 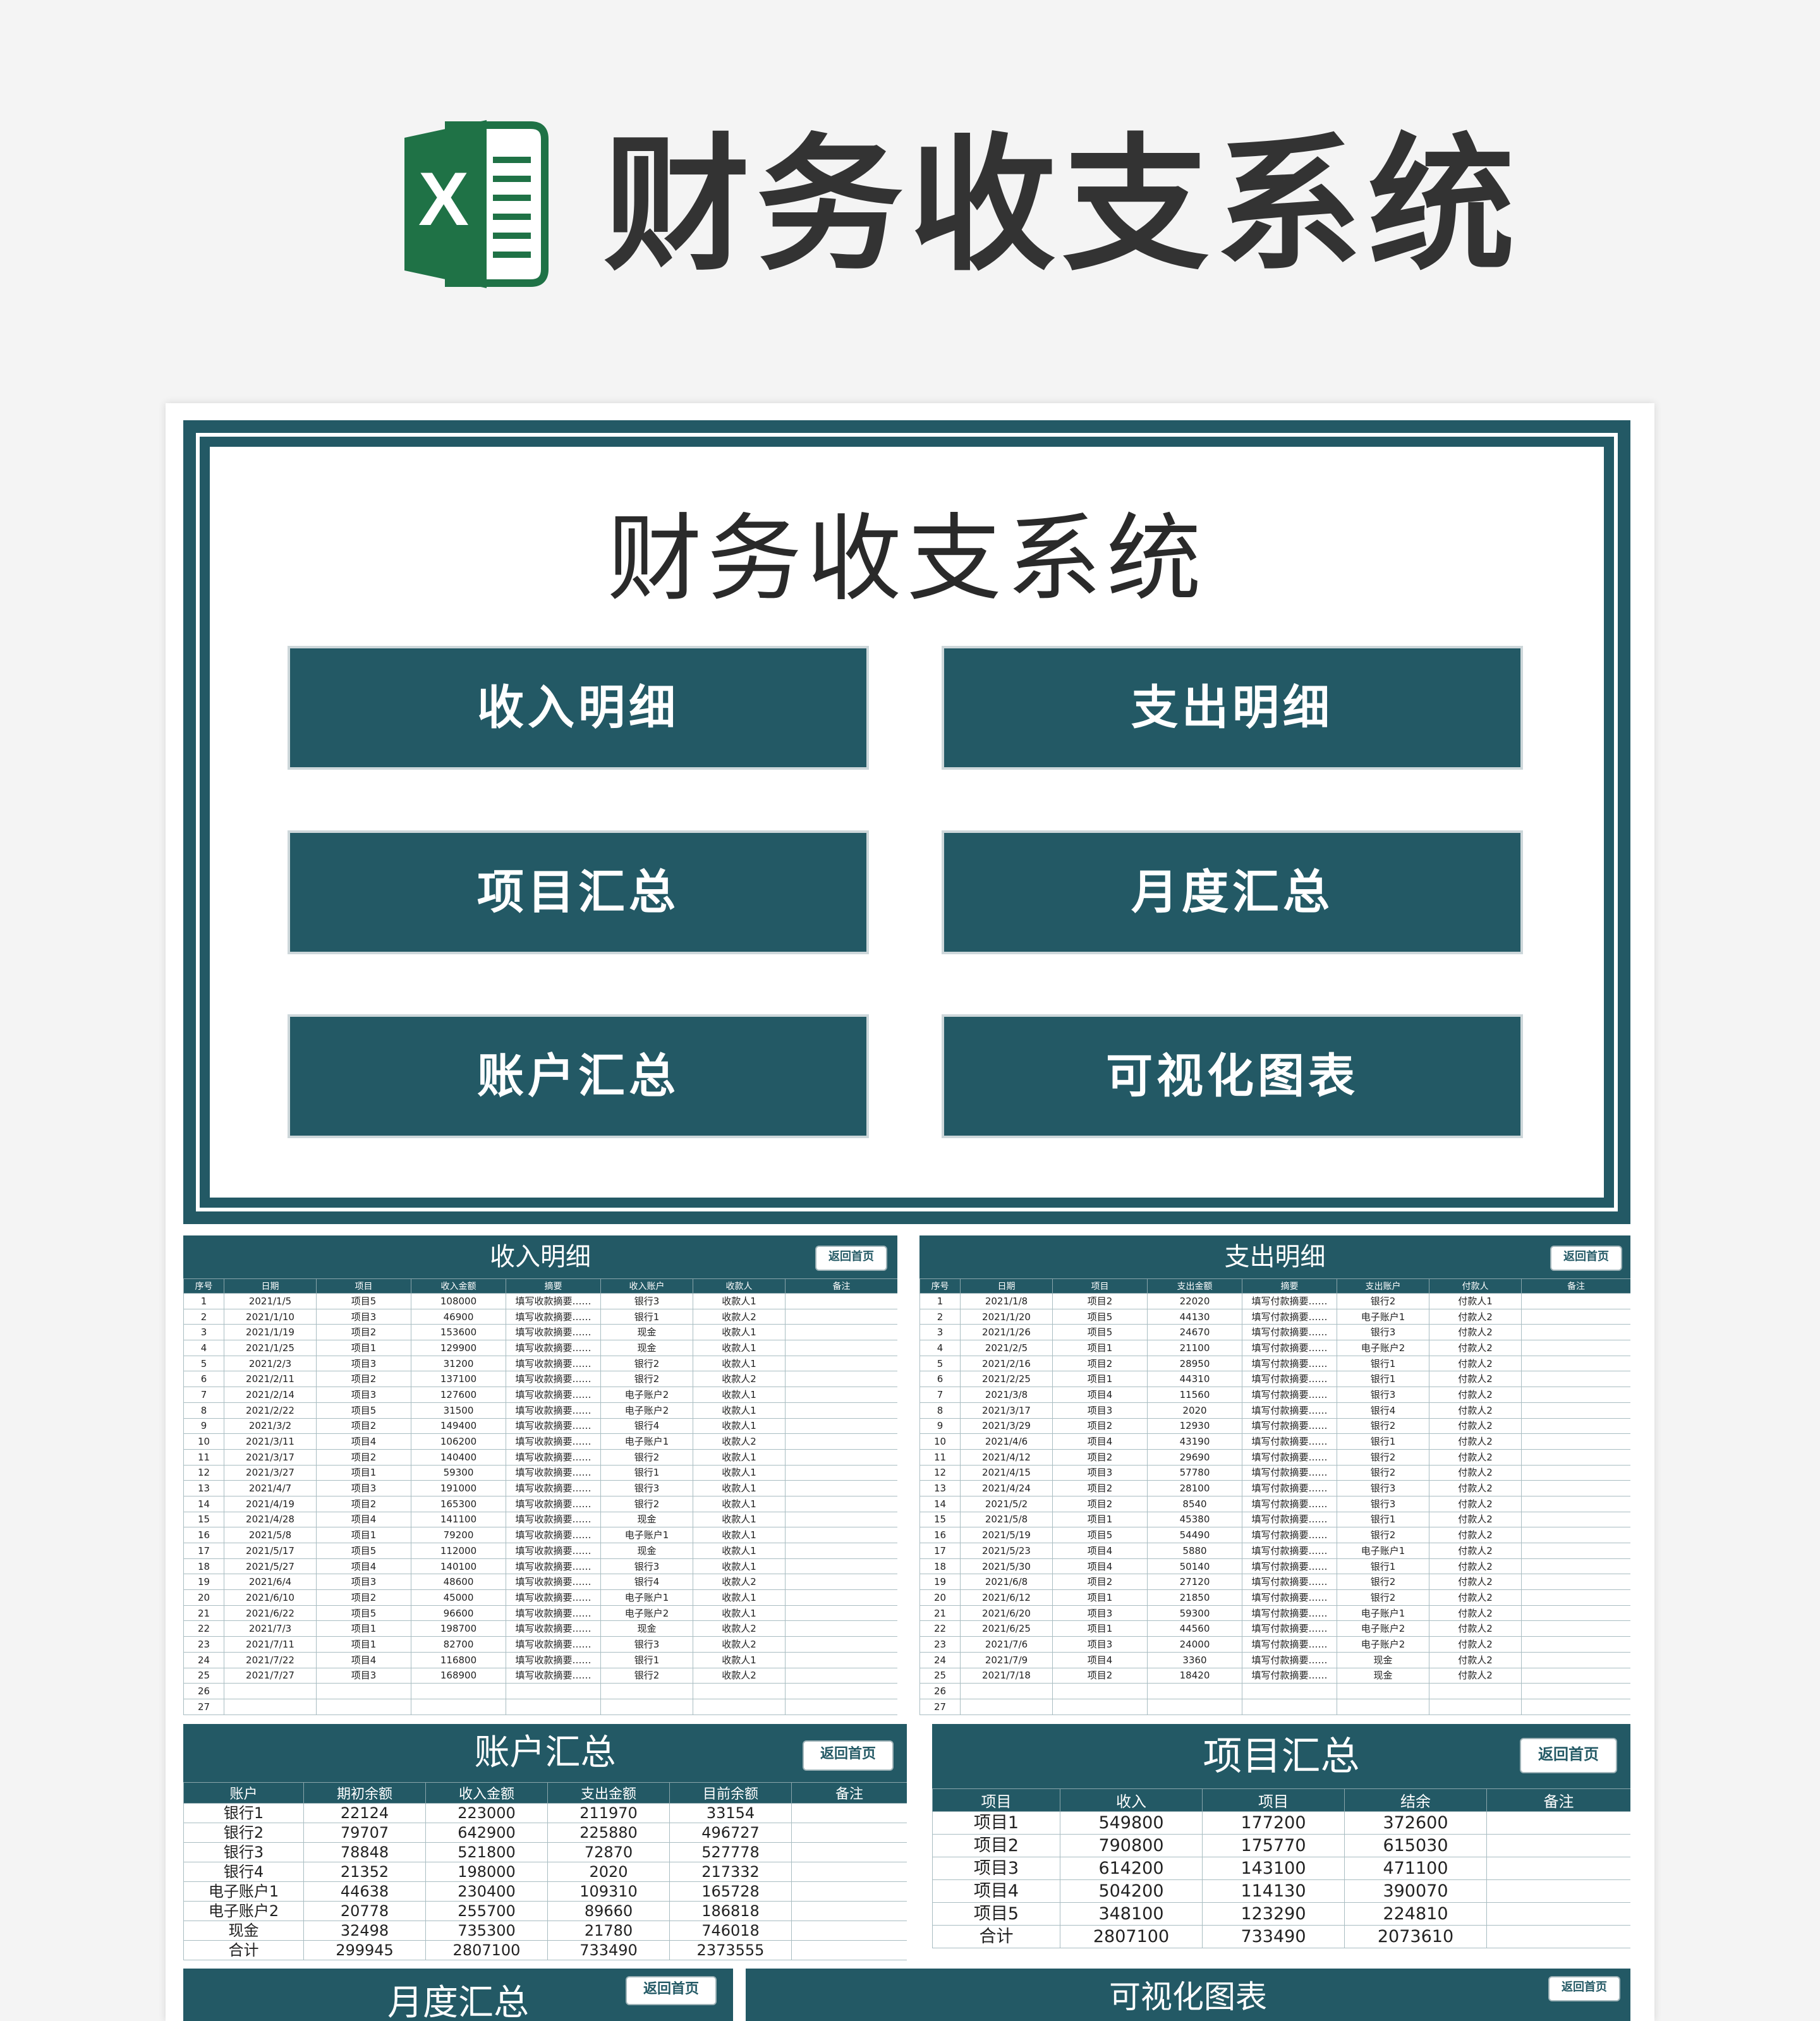 What do you see at coordinates (1131, 1914) in the screenshot?
I see `table-cell: 348100` at bounding box center [1131, 1914].